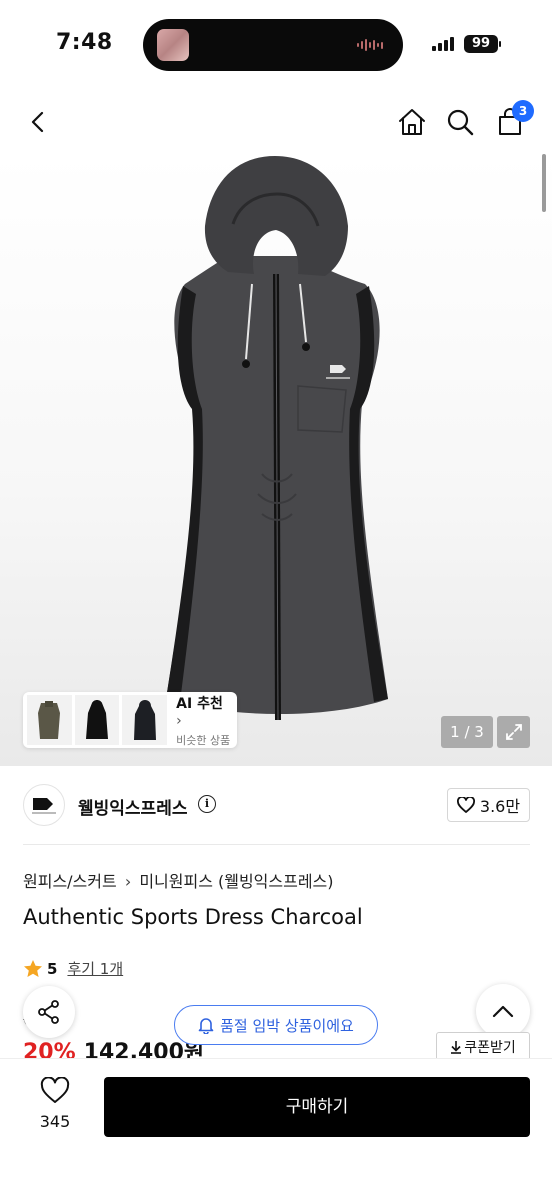 This screenshot has width=552, height=1200. I want to click on review-link: 후기 1개, so click(95, 968).